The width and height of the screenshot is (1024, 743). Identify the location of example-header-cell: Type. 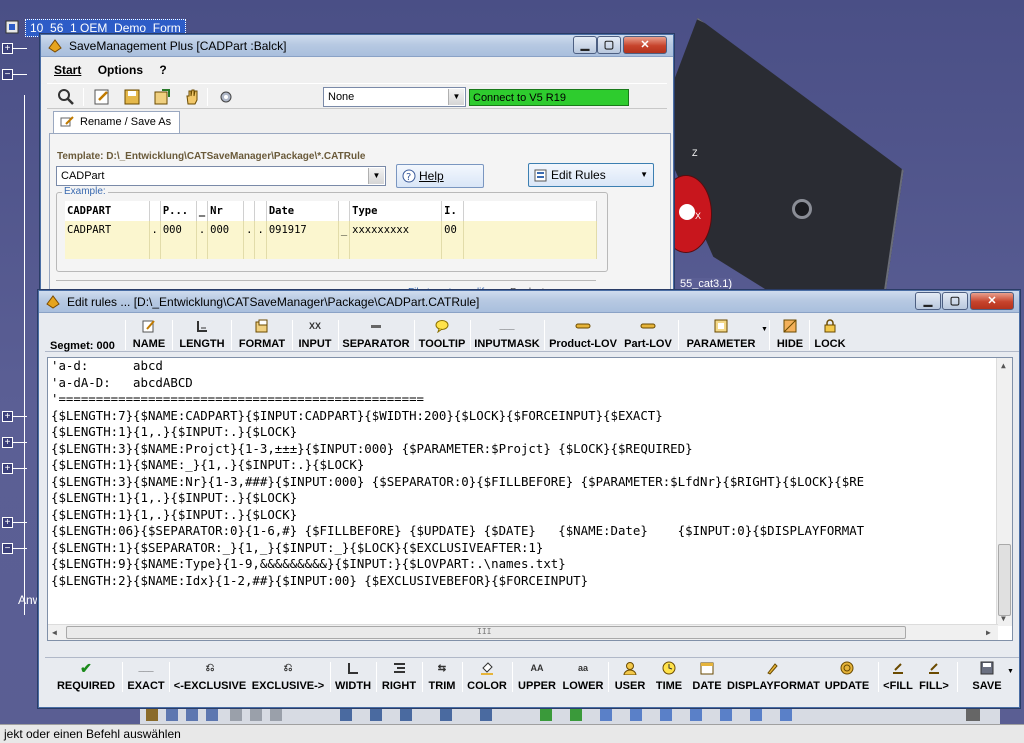
(396, 211).